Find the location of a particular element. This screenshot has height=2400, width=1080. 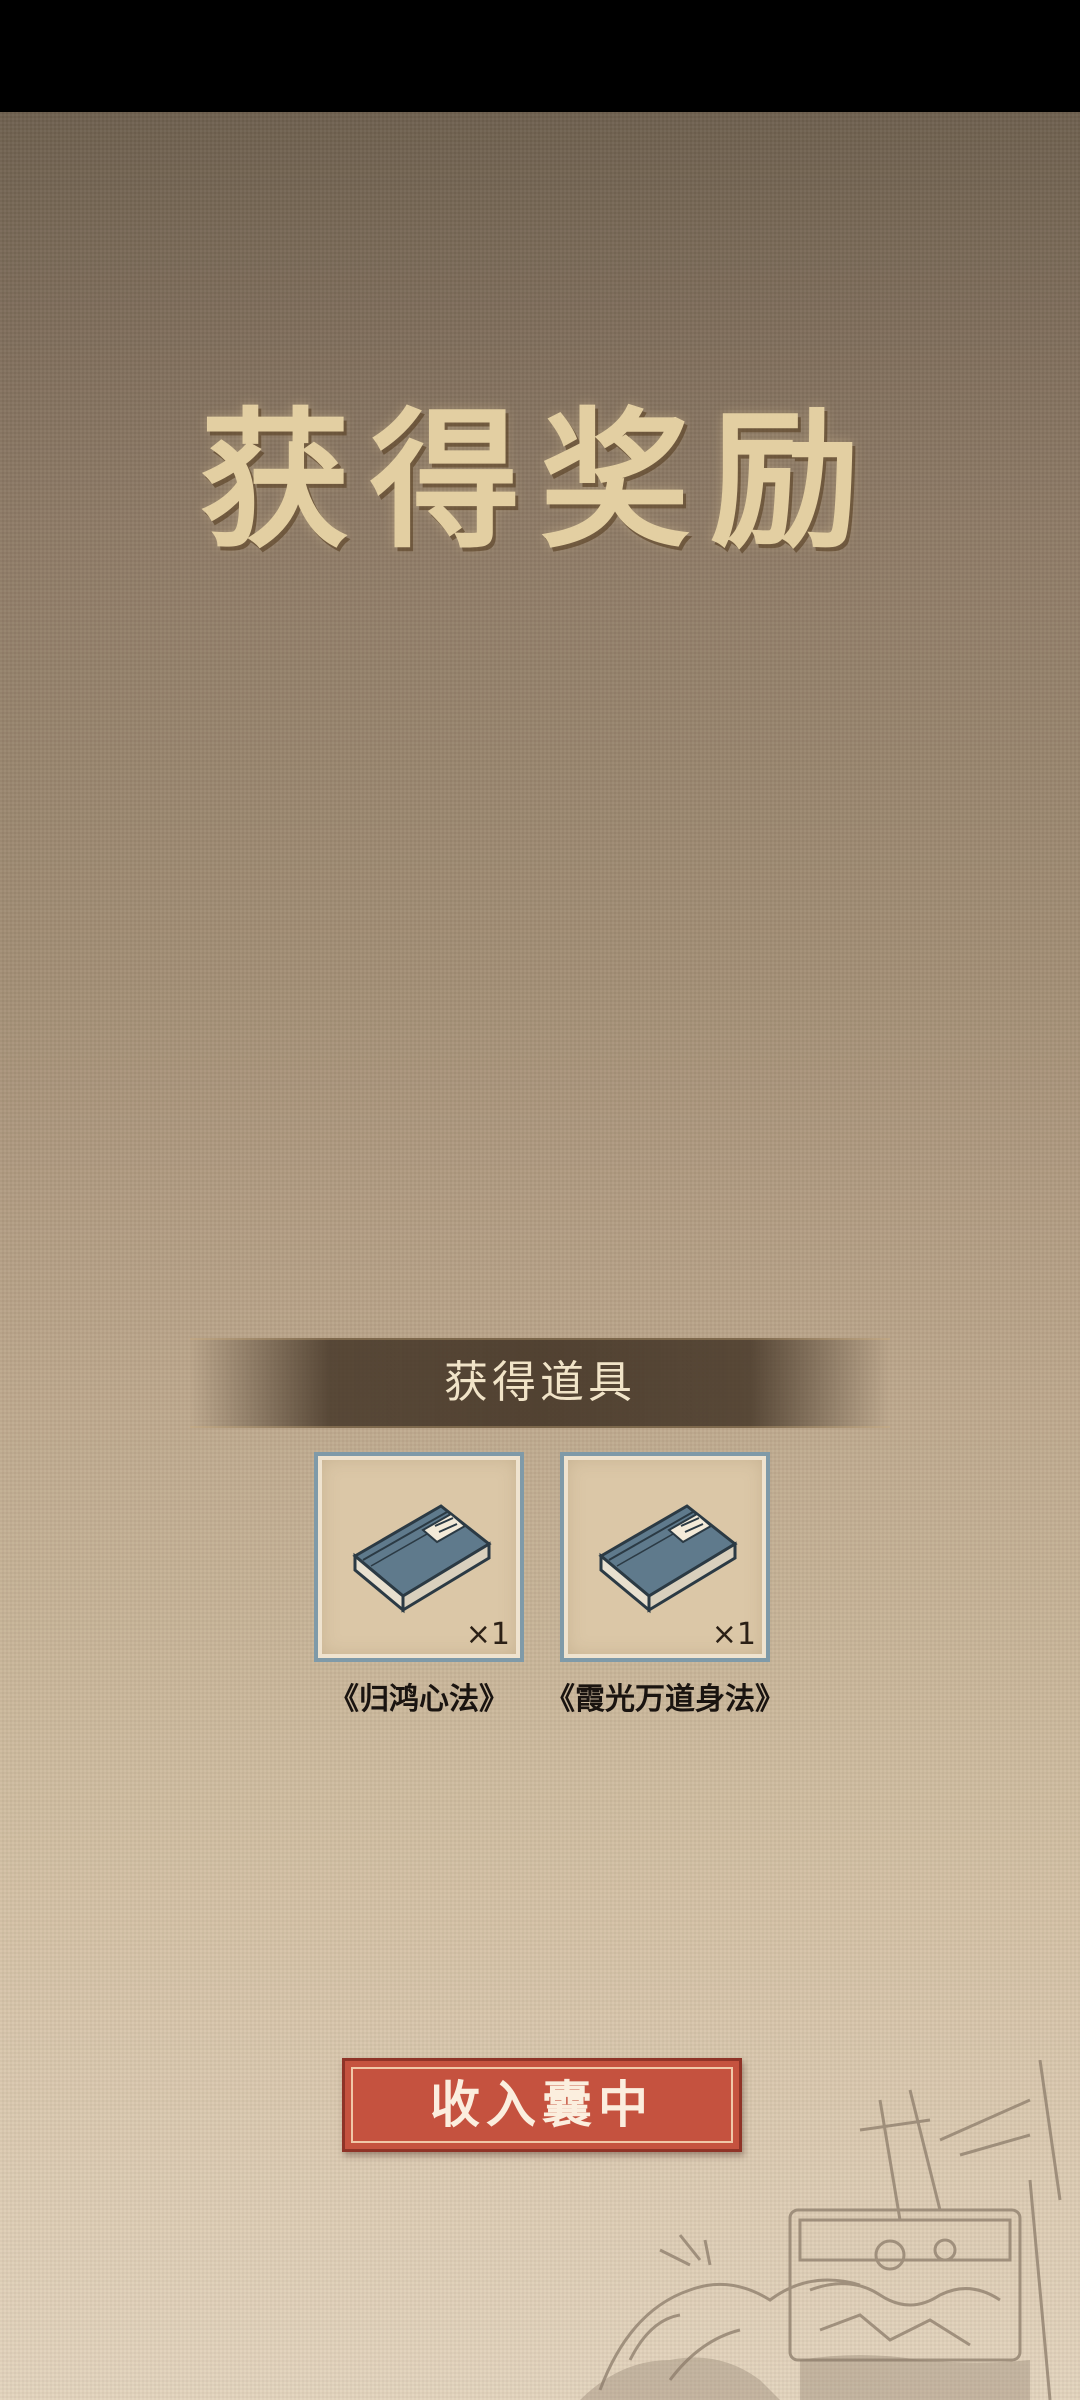

section-label: 获得道具 is located at coordinates (540, 1382).